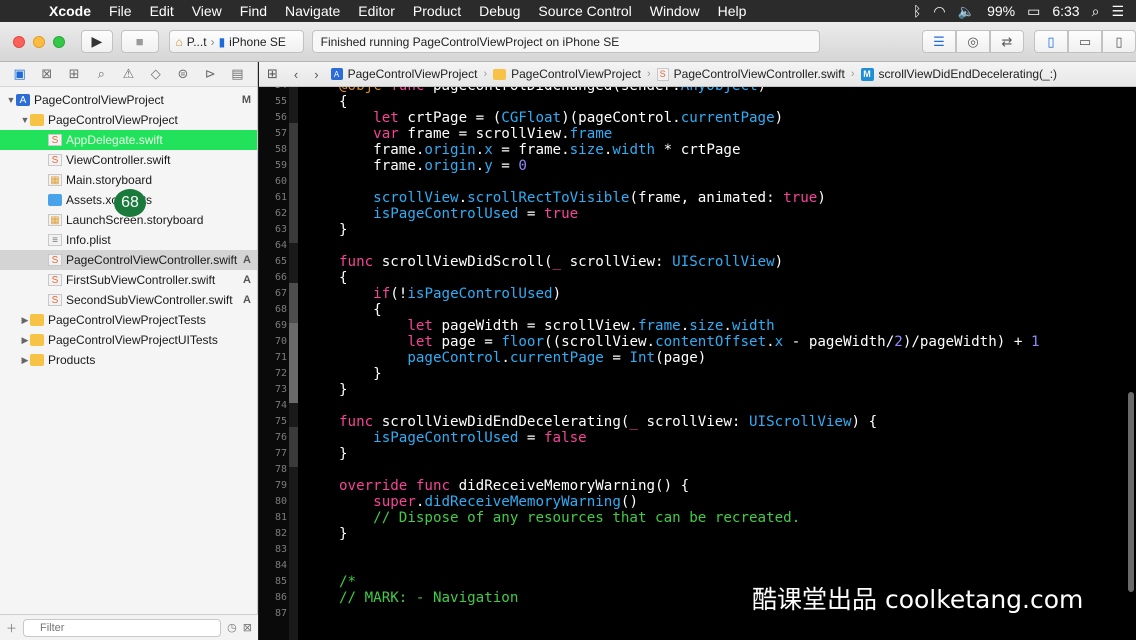 The width and height of the screenshot is (1136, 640). Describe the element at coordinates (74, 74) in the screenshot. I see `symbol-icon: ⊞` at that location.